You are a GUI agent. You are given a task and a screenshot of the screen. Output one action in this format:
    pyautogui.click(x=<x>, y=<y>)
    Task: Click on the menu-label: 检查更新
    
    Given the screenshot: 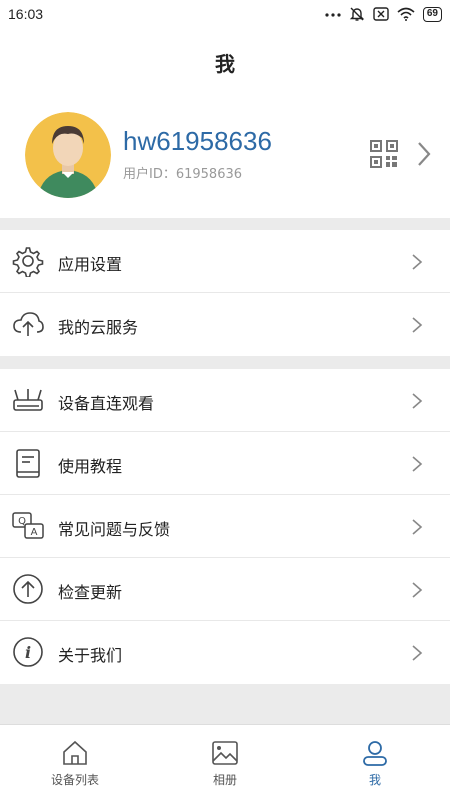 What is the action you would take?
    pyautogui.click(x=90, y=592)
    